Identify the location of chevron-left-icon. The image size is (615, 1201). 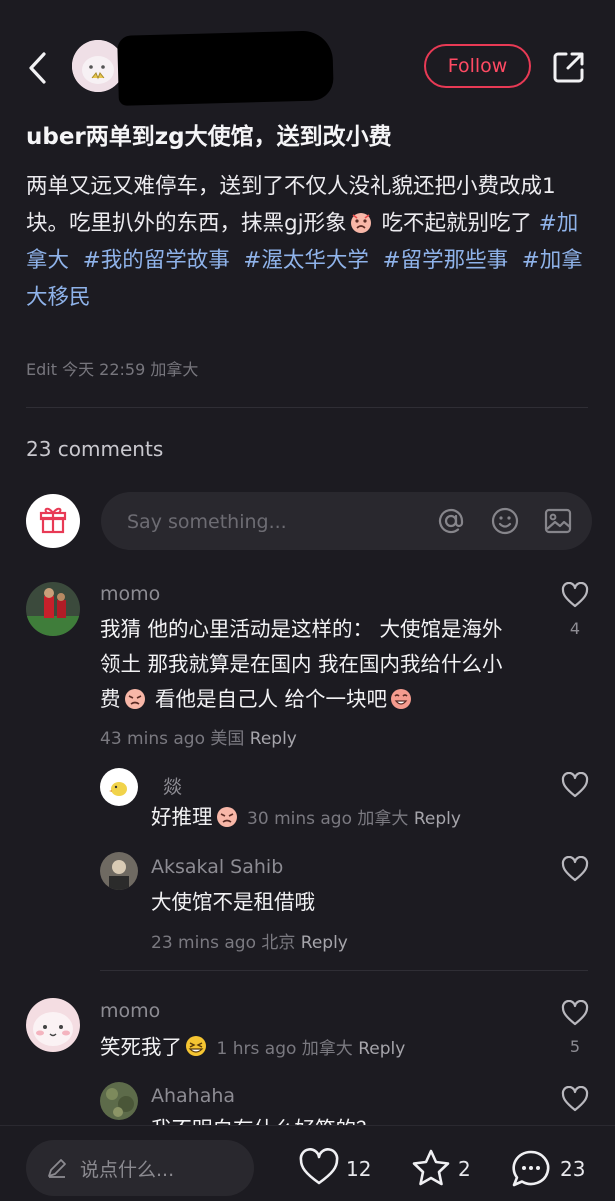
(37, 68).